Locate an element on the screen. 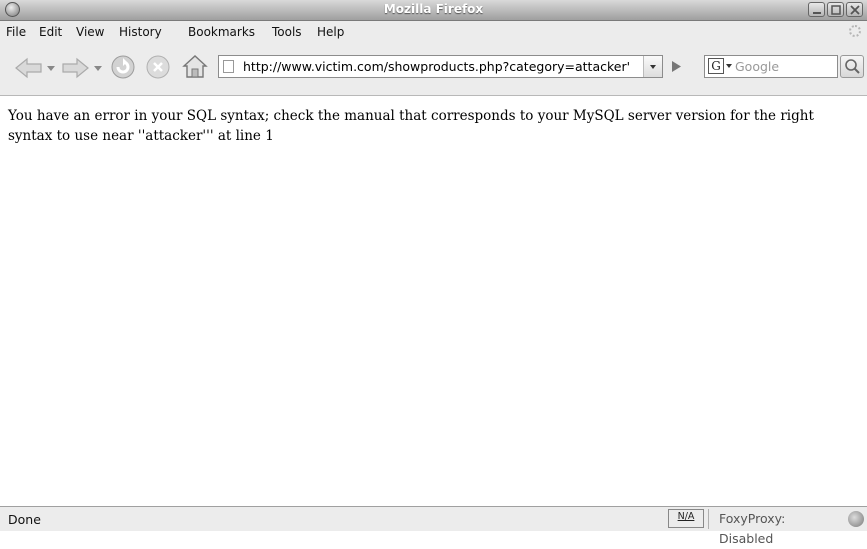 The width and height of the screenshot is (867, 549). foxyproxy-icon is located at coordinates (856, 519).